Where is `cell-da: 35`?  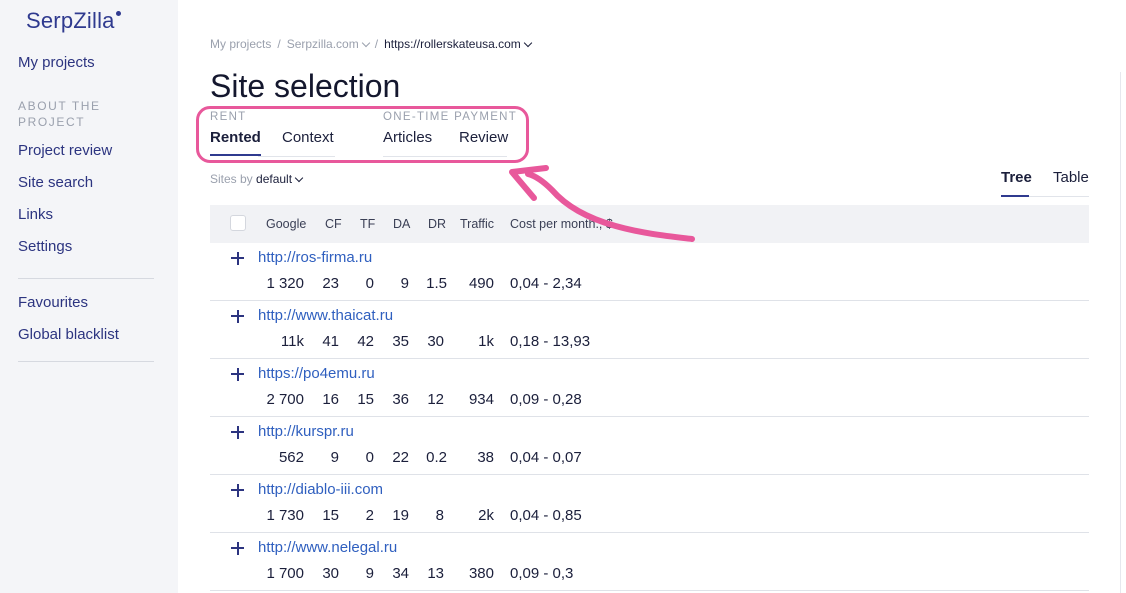 cell-da: 35 is located at coordinates (400, 341).